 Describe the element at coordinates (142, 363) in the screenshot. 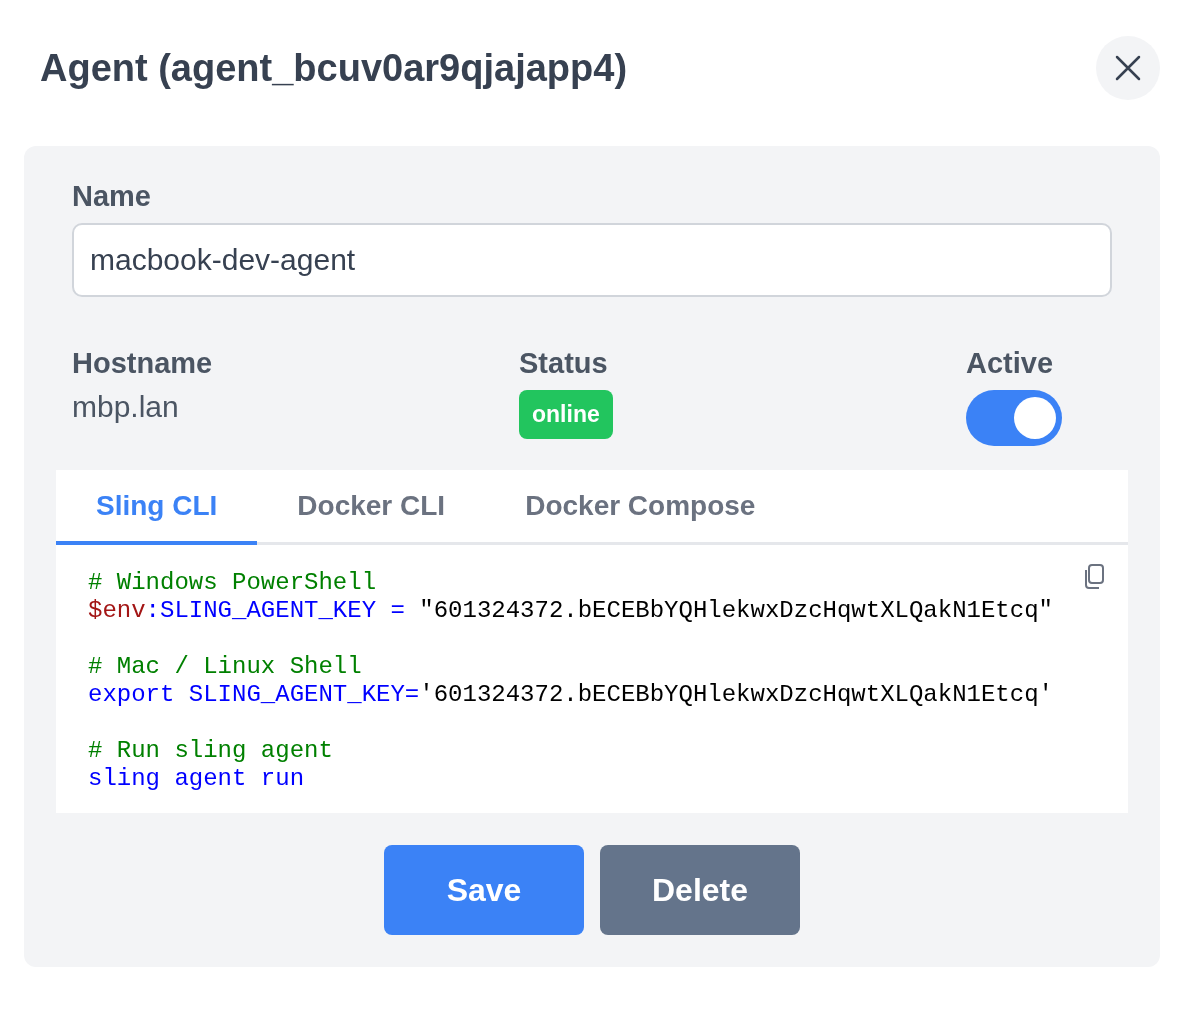

I see `field-label: Hostname` at that location.